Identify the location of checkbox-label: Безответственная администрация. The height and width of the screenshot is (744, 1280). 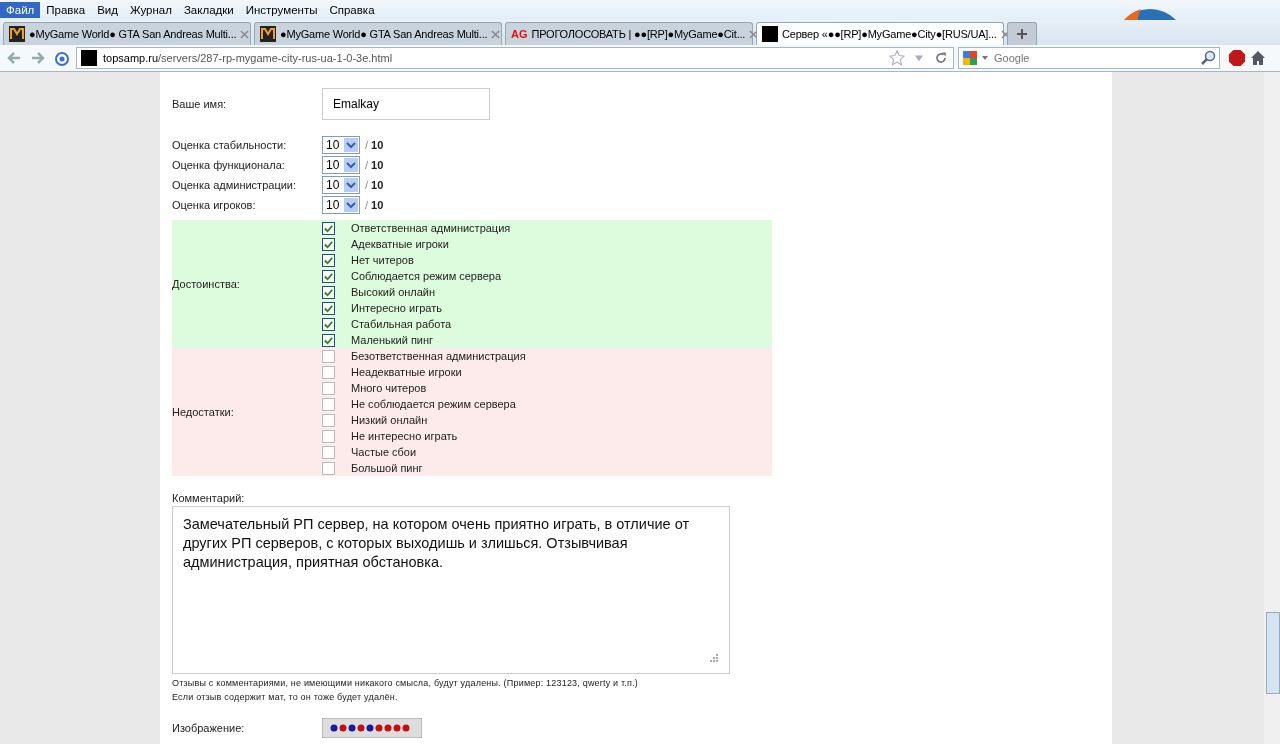
(438, 356).